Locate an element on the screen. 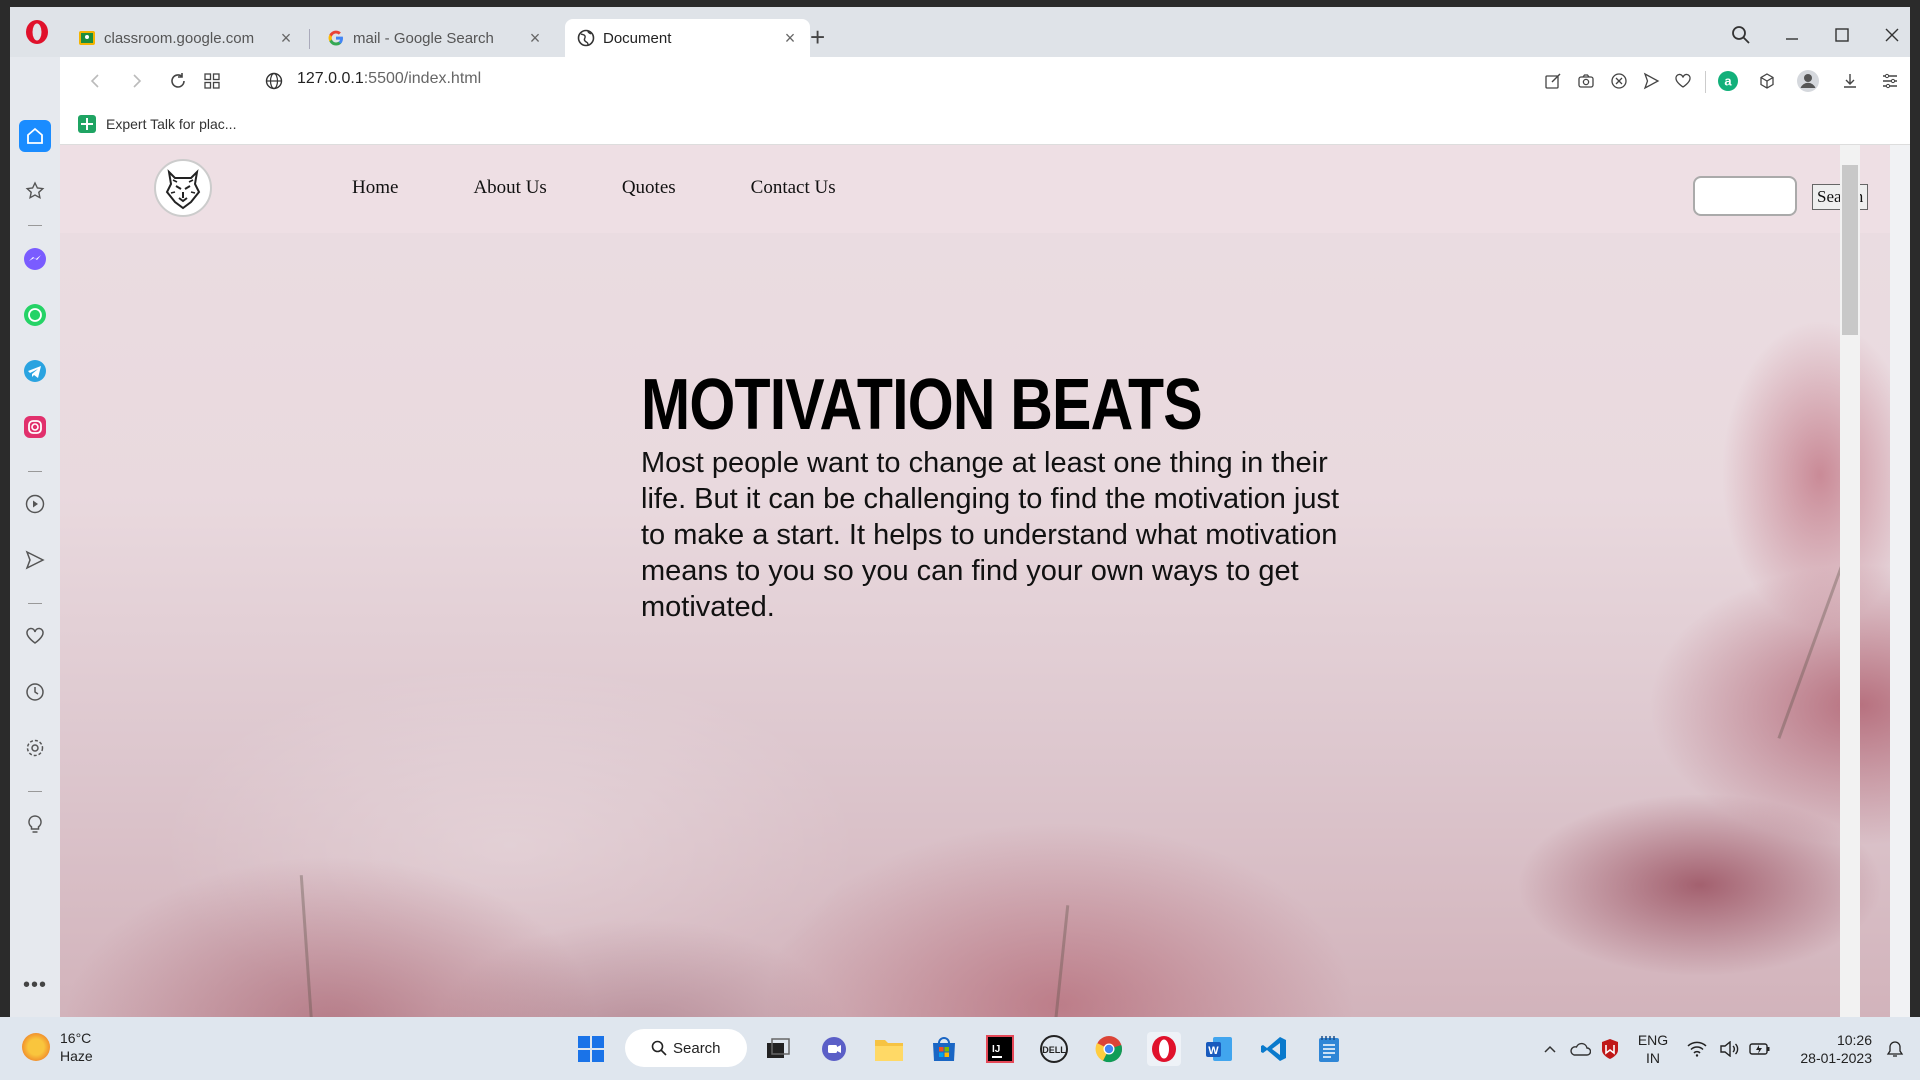 This screenshot has height=1080, width=1920. volume-icon is located at coordinates (1729, 1049).